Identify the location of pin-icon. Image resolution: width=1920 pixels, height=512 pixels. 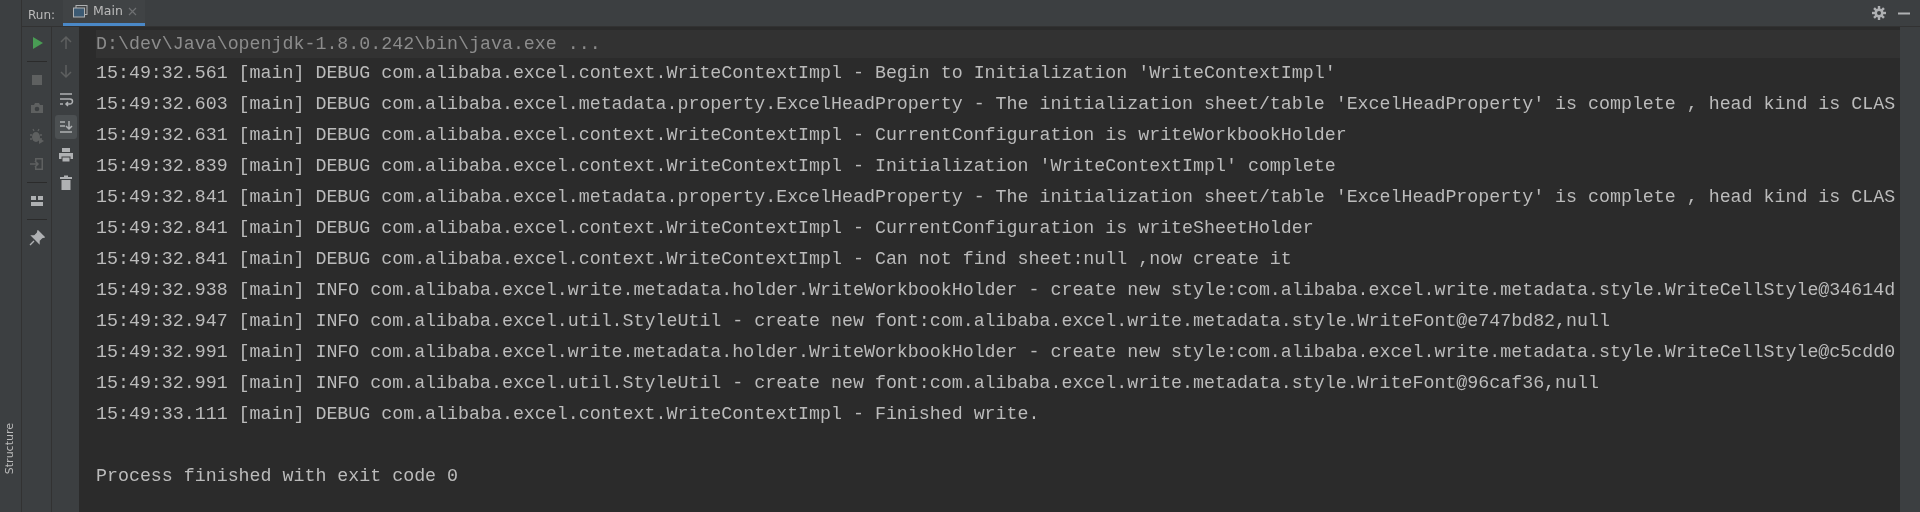
(36, 238).